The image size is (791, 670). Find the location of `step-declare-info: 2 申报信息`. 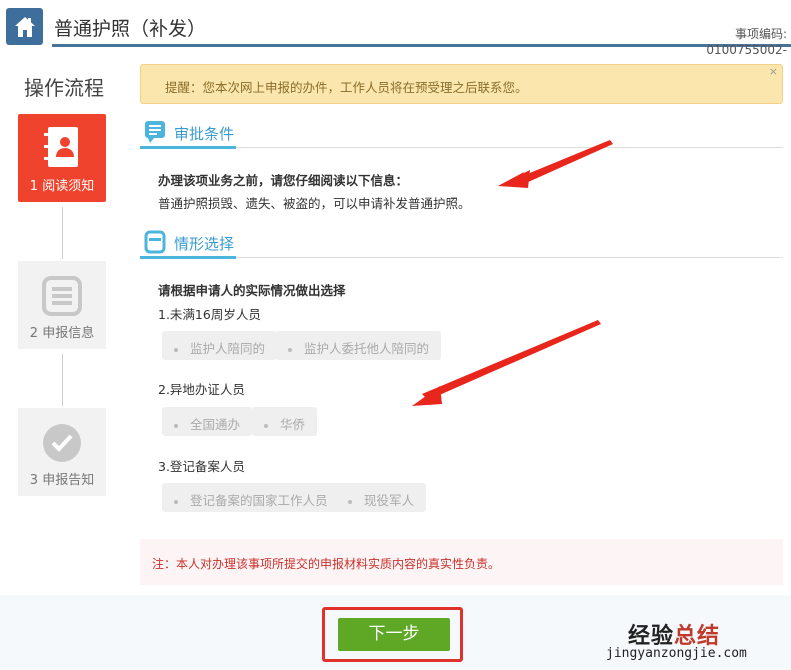

step-declare-info: 2 申报信息 is located at coordinates (62, 305).